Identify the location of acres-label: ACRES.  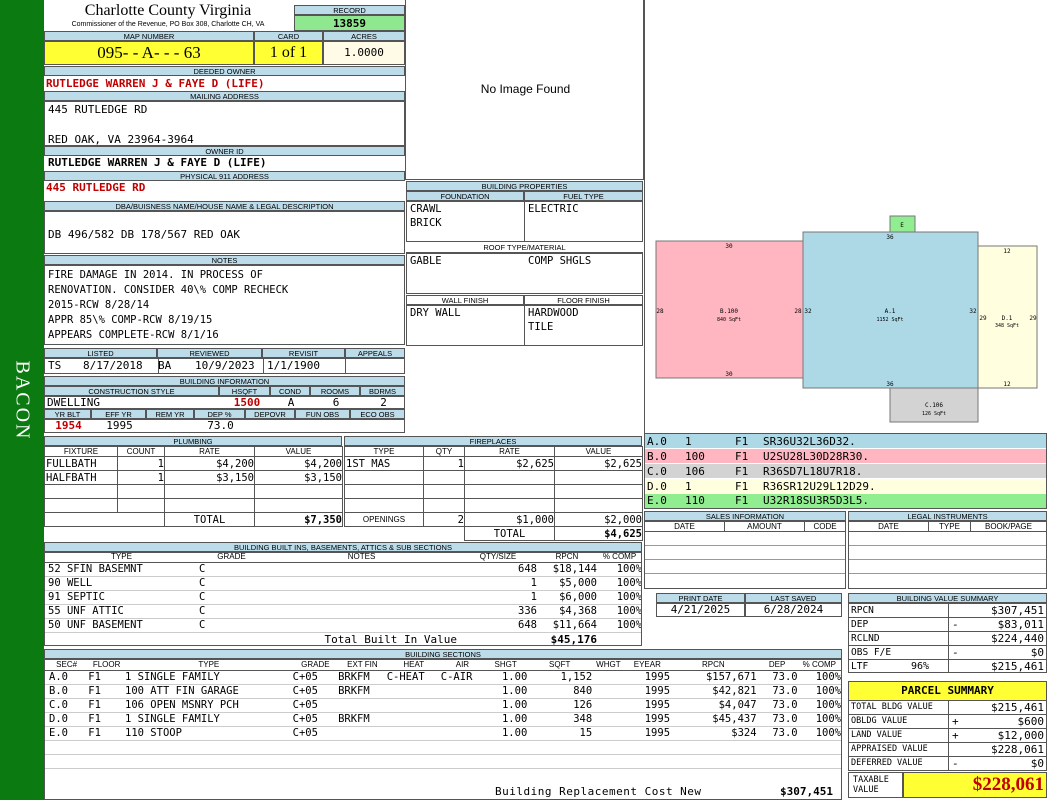
(364, 36).